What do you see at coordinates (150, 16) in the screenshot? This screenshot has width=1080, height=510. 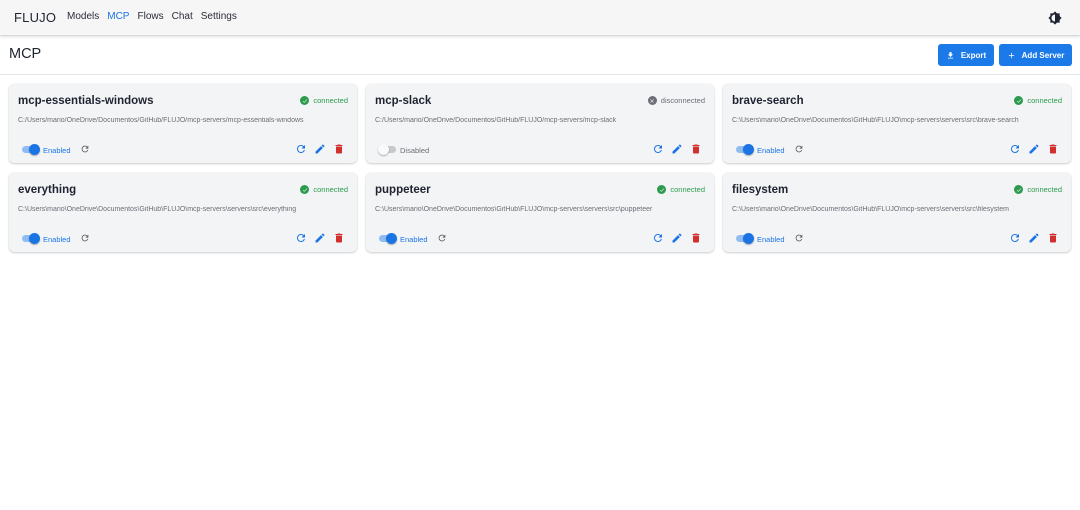 I see `nav-item-flows: Flows` at bounding box center [150, 16].